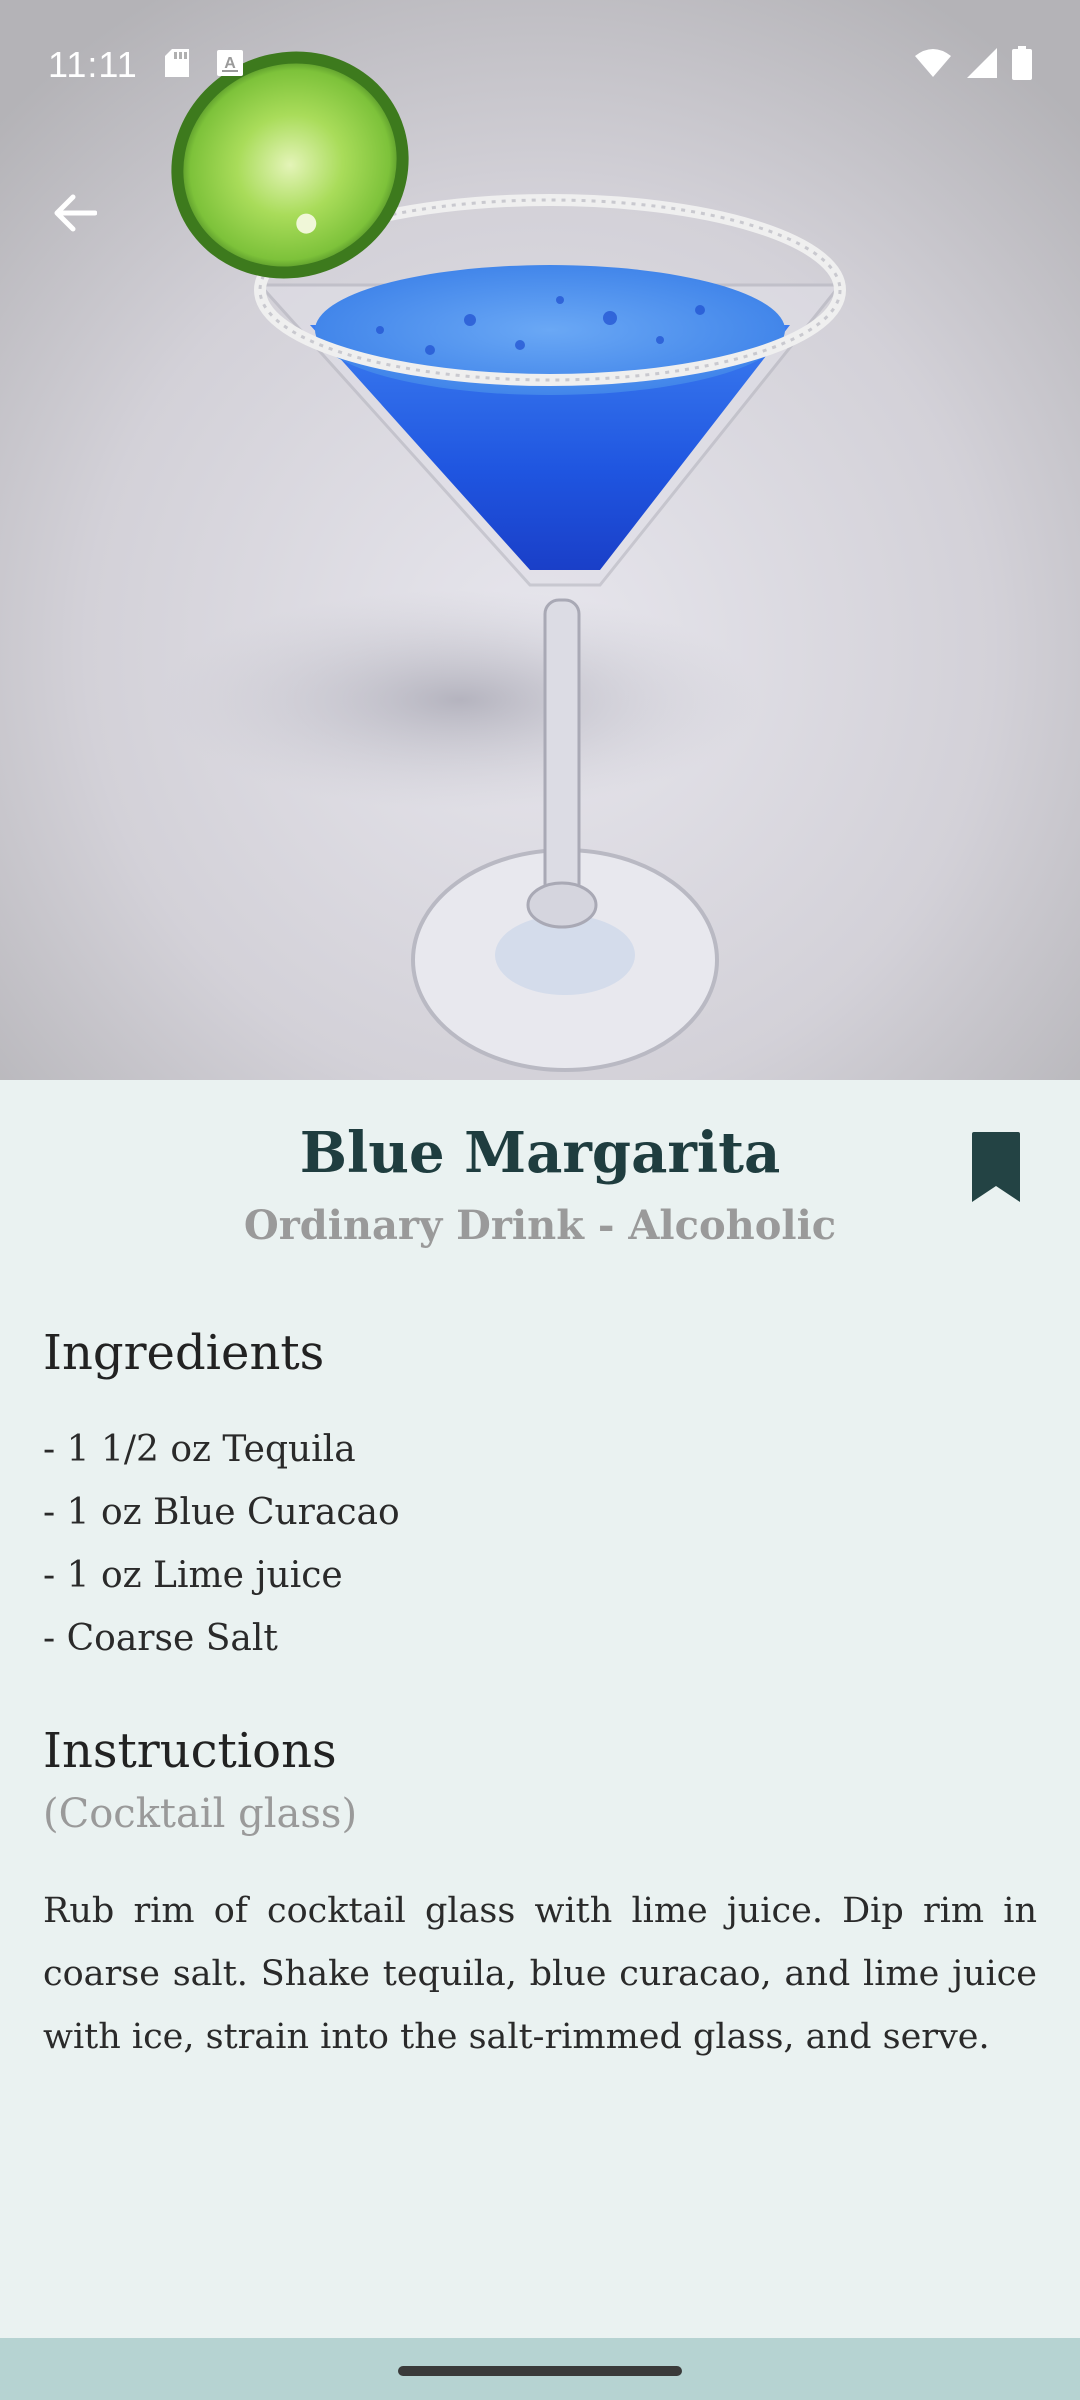 This screenshot has height=2400, width=1080. I want to click on status-bar-left: 11:11 A, so click(146, 65).